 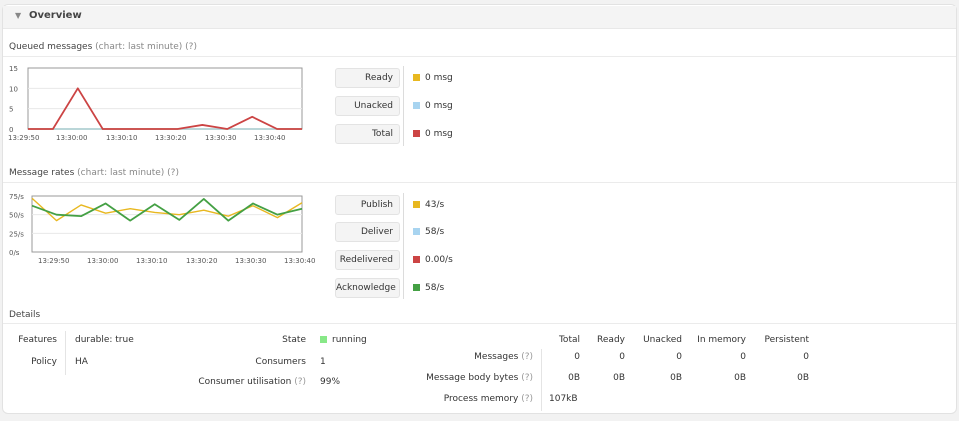 What do you see at coordinates (146, 47) in the screenshot?
I see `queued-subtitle: (chart: last minute) (?)` at bounding box center [146, 47].